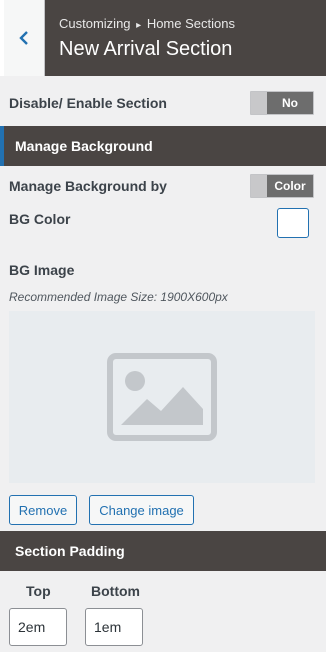 The height and width of the screenshot is (652, 326). What do you see at coordinates (118, 297) in the screenshot?
I see `bg-image-hint: Recommended Image Size: 1900X600px` at bounding box center [118, 297].